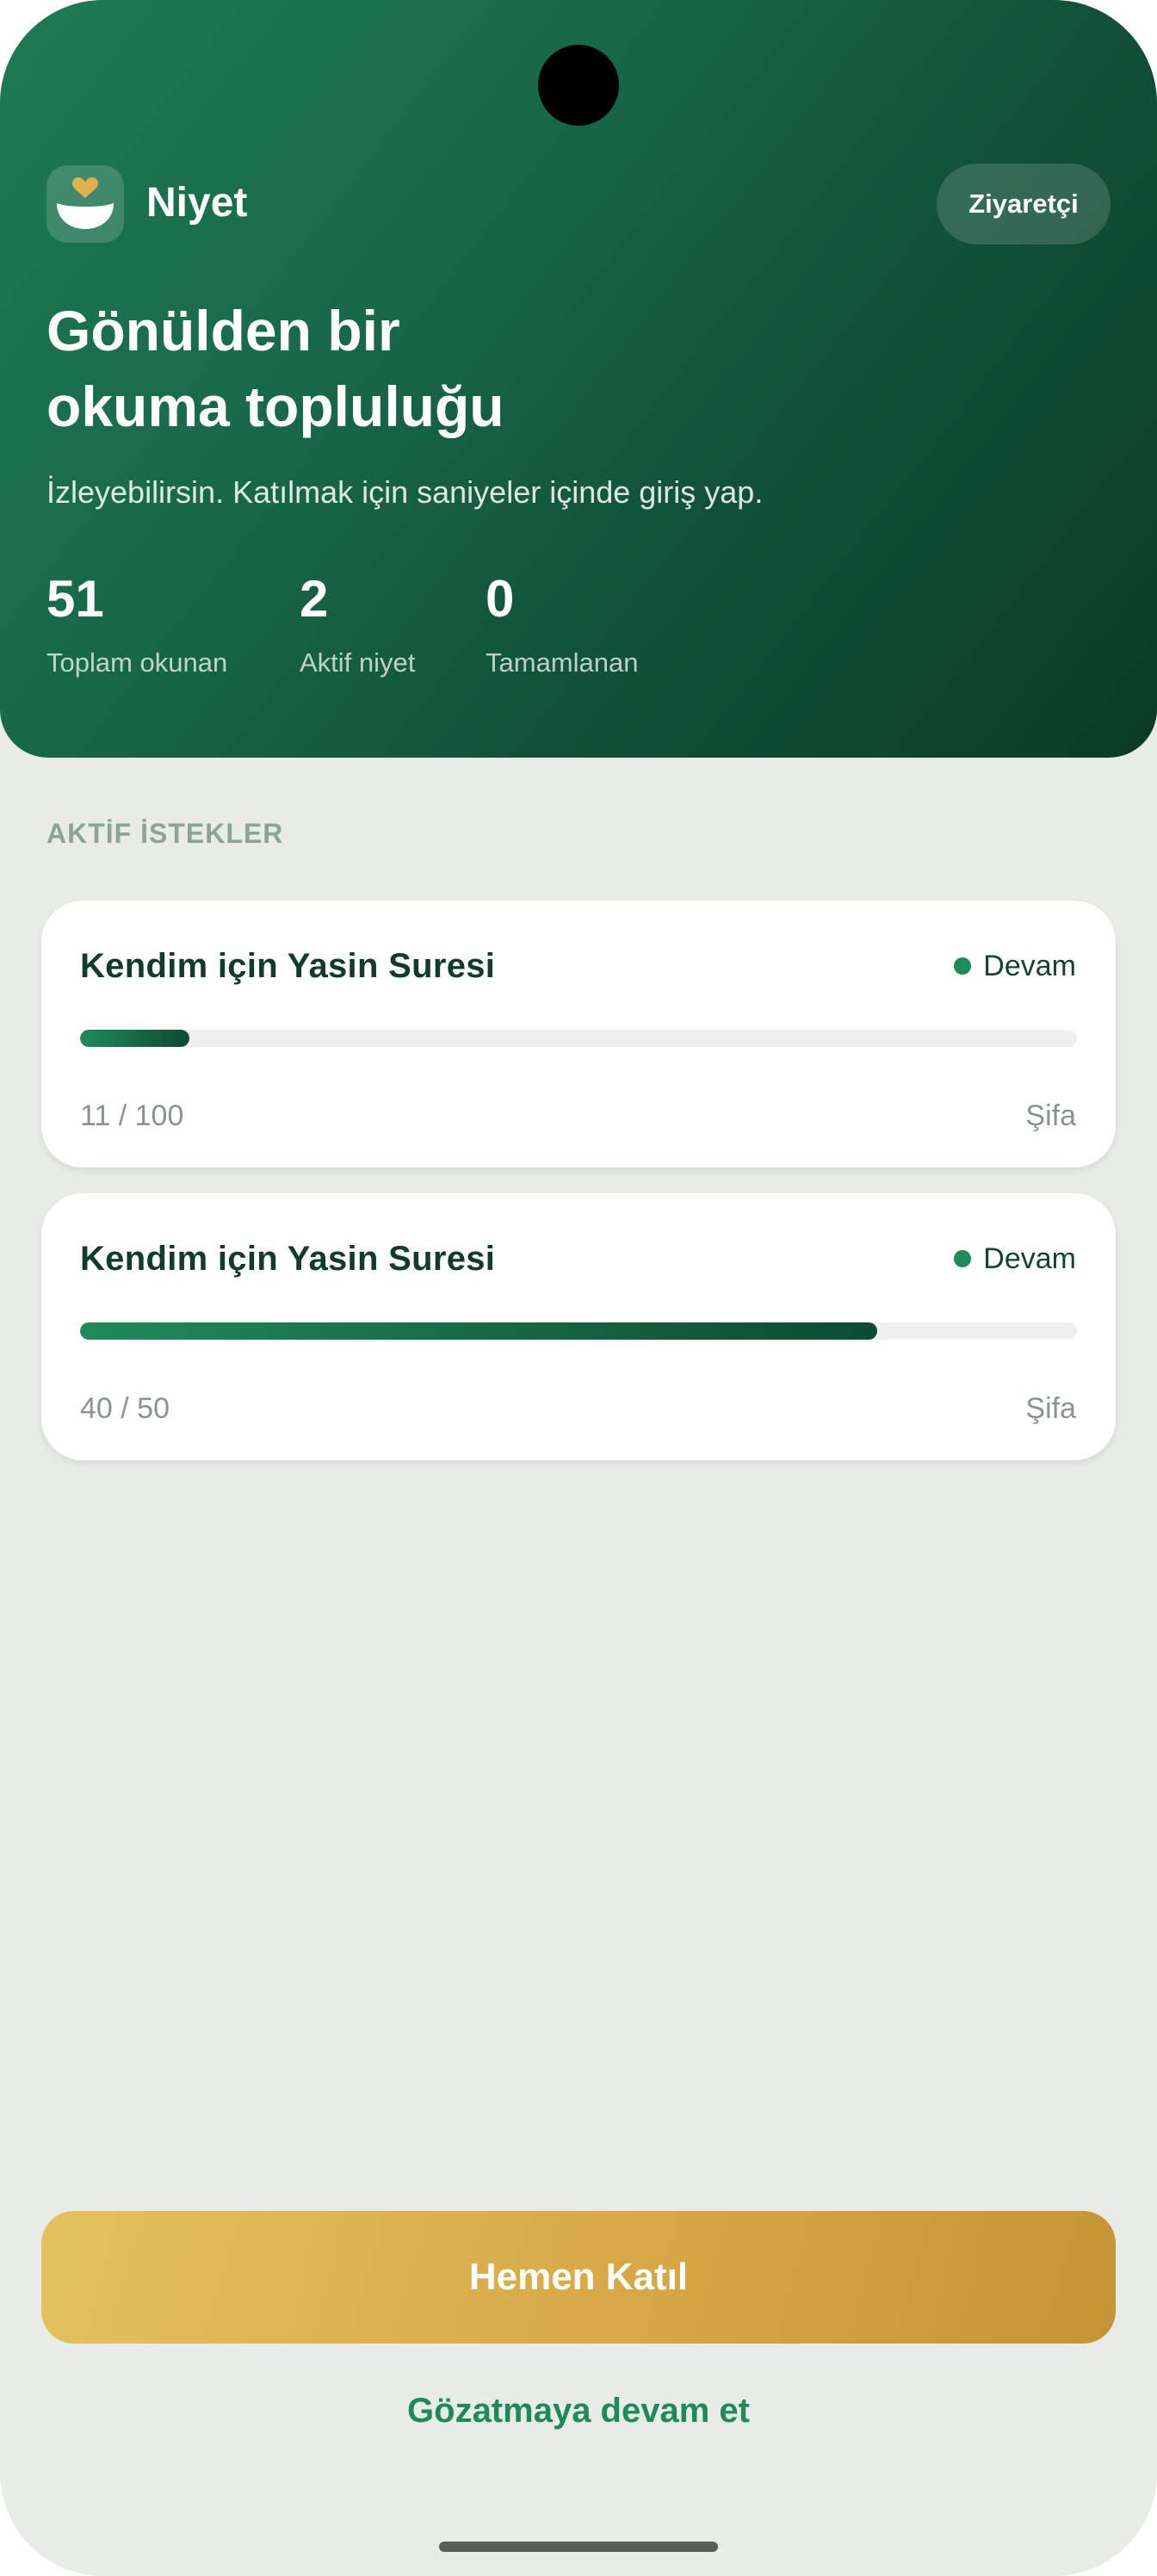 The image size is (1157, 2576). I want to click on front-camera, so click(579, 85).